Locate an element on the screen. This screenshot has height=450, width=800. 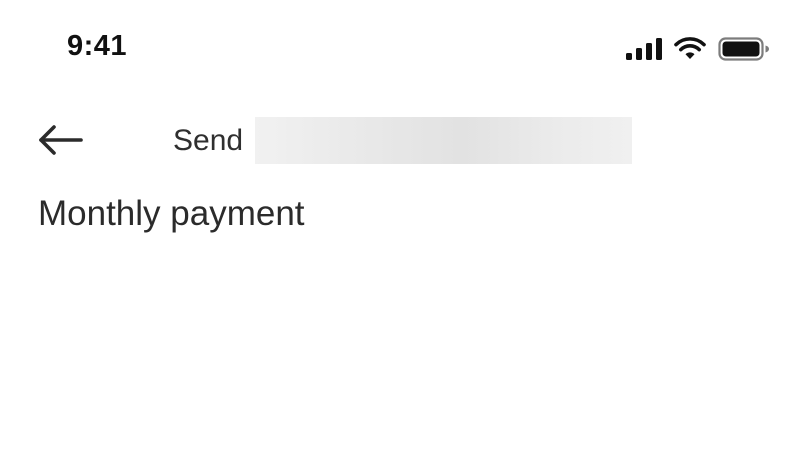
arrow-left-icon is located at coordinates (60, 142).